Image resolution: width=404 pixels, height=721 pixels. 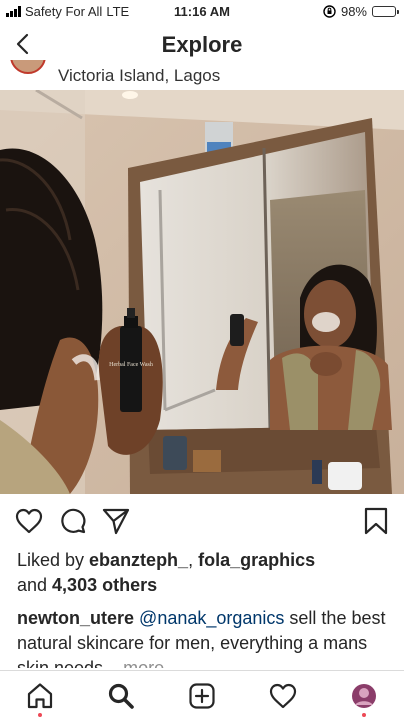 What do you see at coordinates (139, 76) in the screenshot?
I see `post-location: Victoria Island, Lagos` at bounding box center [139, 76].